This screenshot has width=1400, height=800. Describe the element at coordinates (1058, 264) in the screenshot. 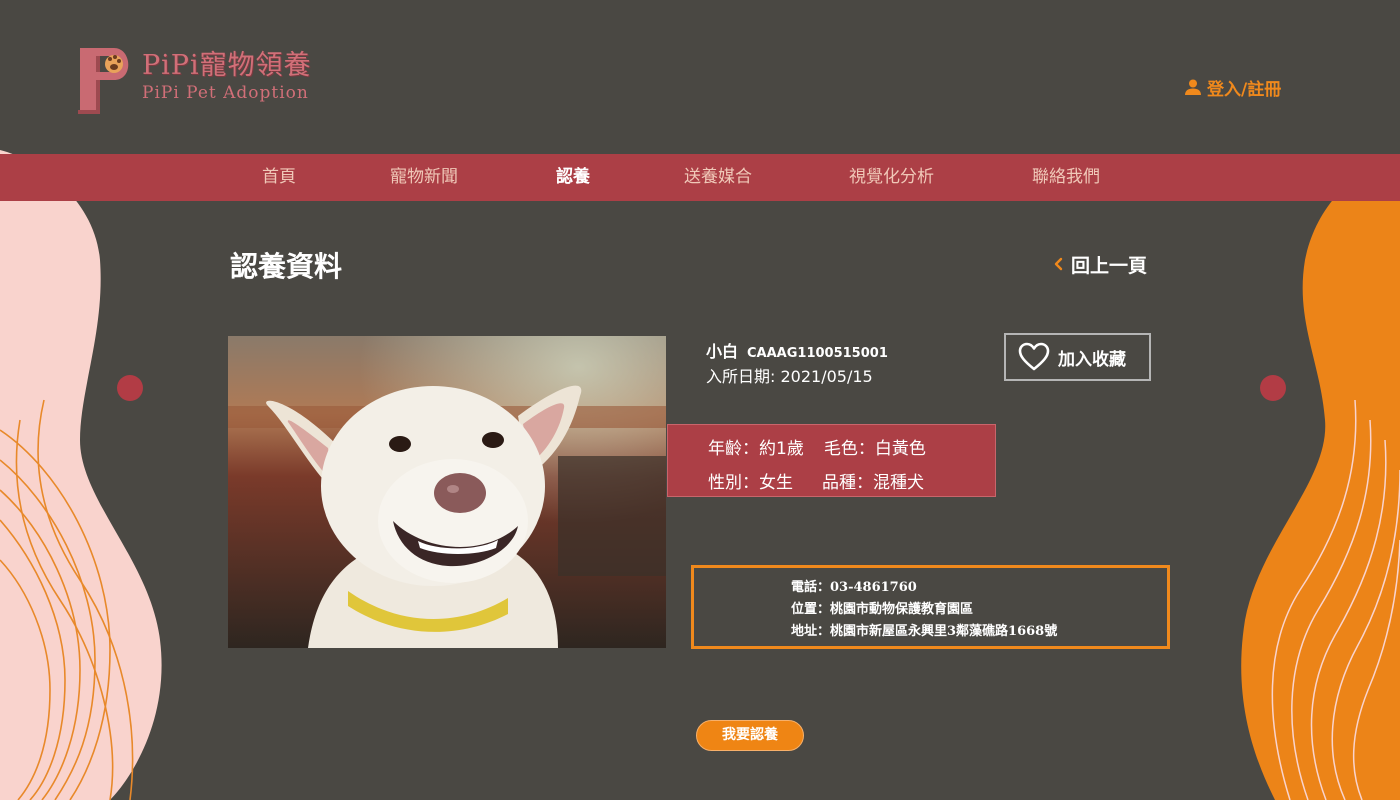

I see `chevron-left-icon` at that location.